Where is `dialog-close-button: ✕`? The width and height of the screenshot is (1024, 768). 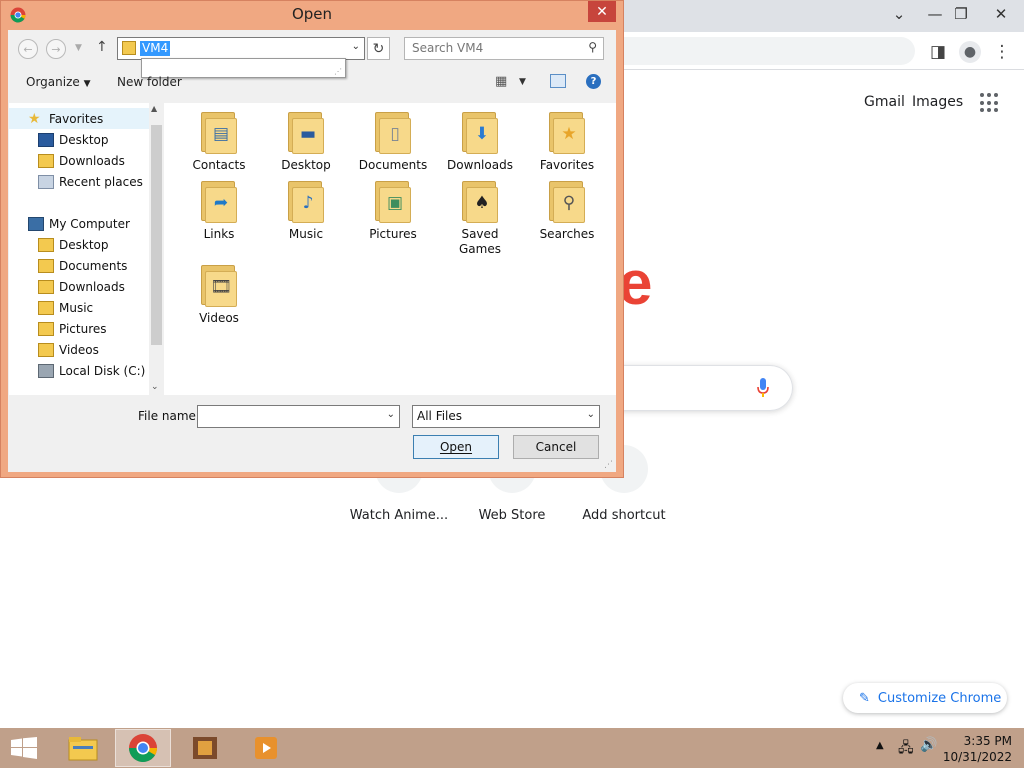 dialog-close-button: ✕ is located at coordinates (602, 11).